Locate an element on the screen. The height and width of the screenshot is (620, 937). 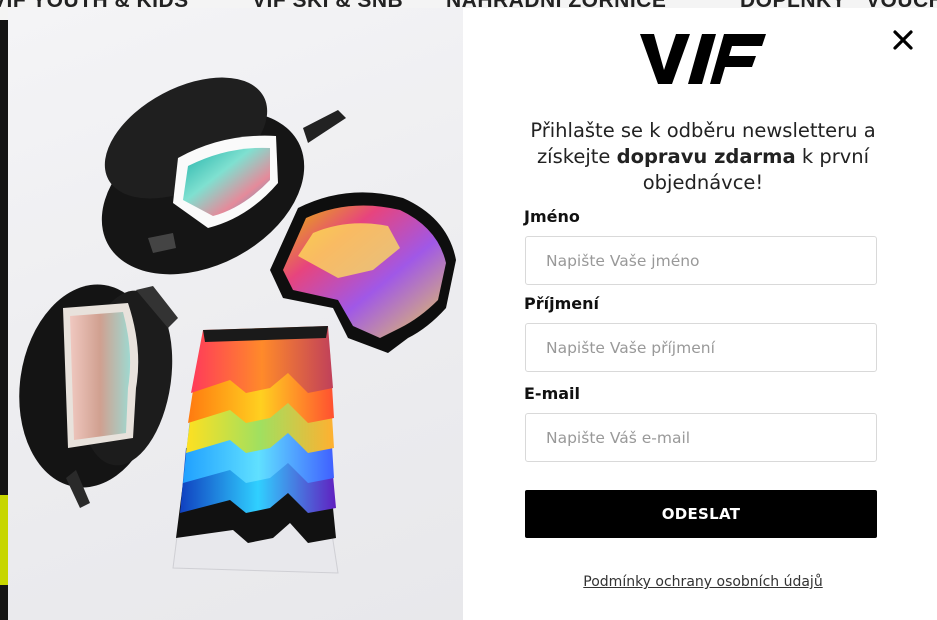
close-icon is located at coordinates (903, 40).